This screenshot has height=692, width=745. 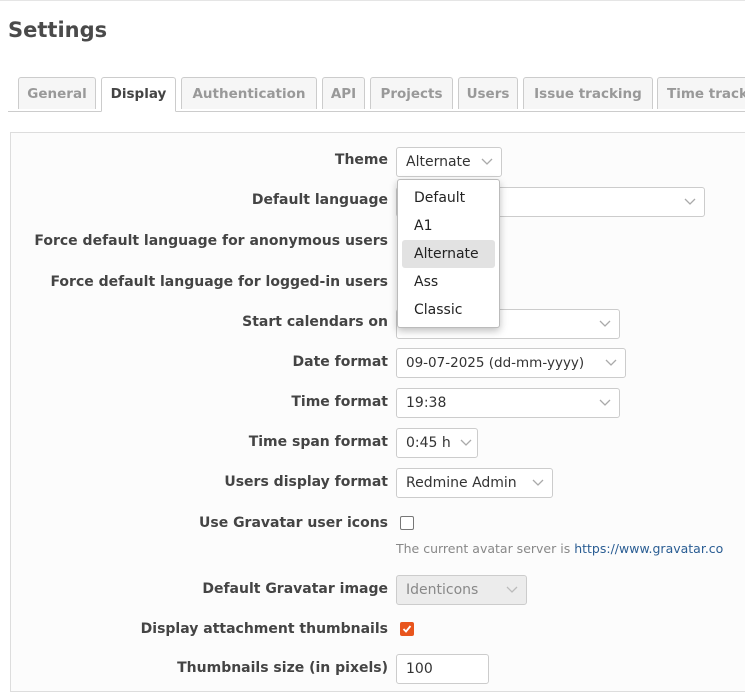 I want to click on theme-select: Alternate, so click(x=449, y=162).